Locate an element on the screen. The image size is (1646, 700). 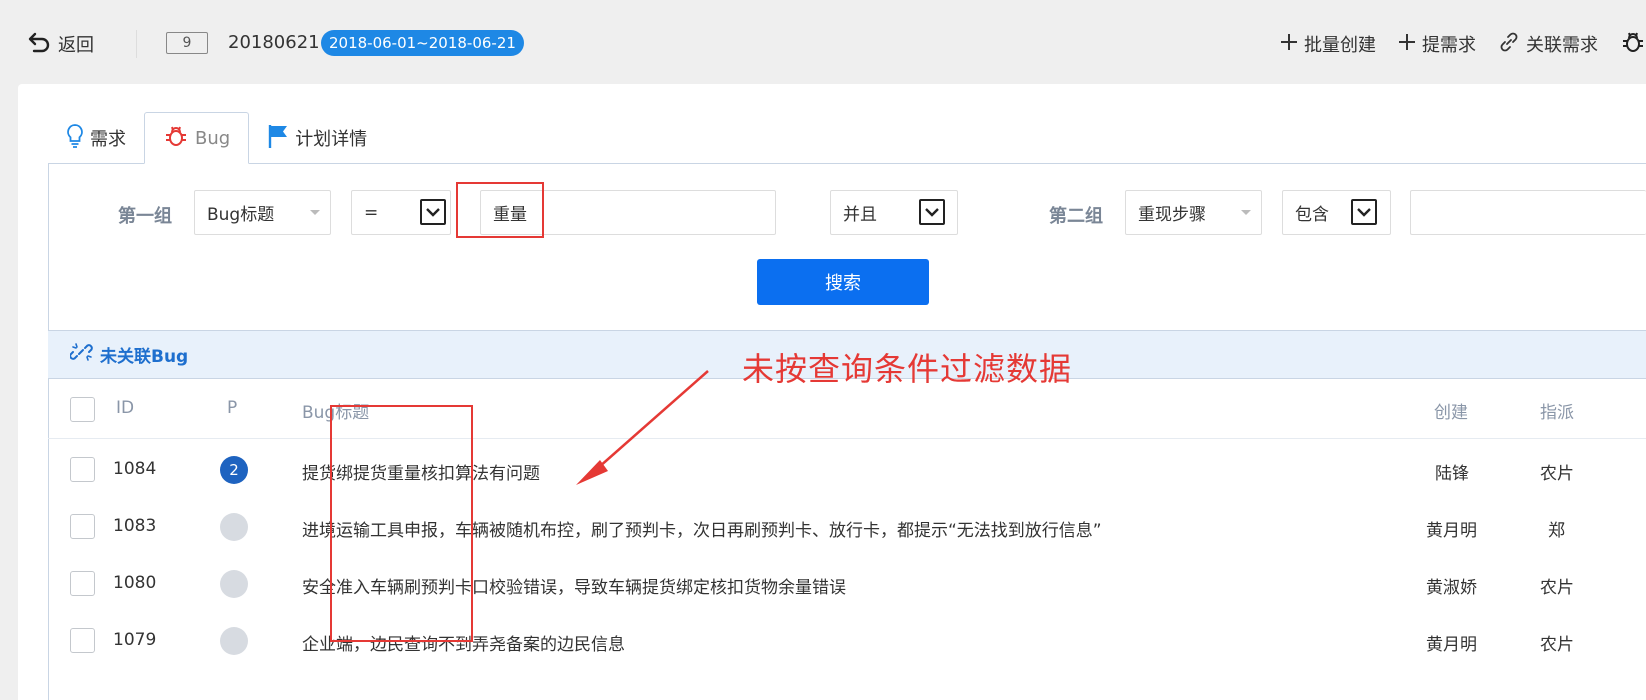
link-requirement-label: 关联需求 is located at coordinates (1562, 45).